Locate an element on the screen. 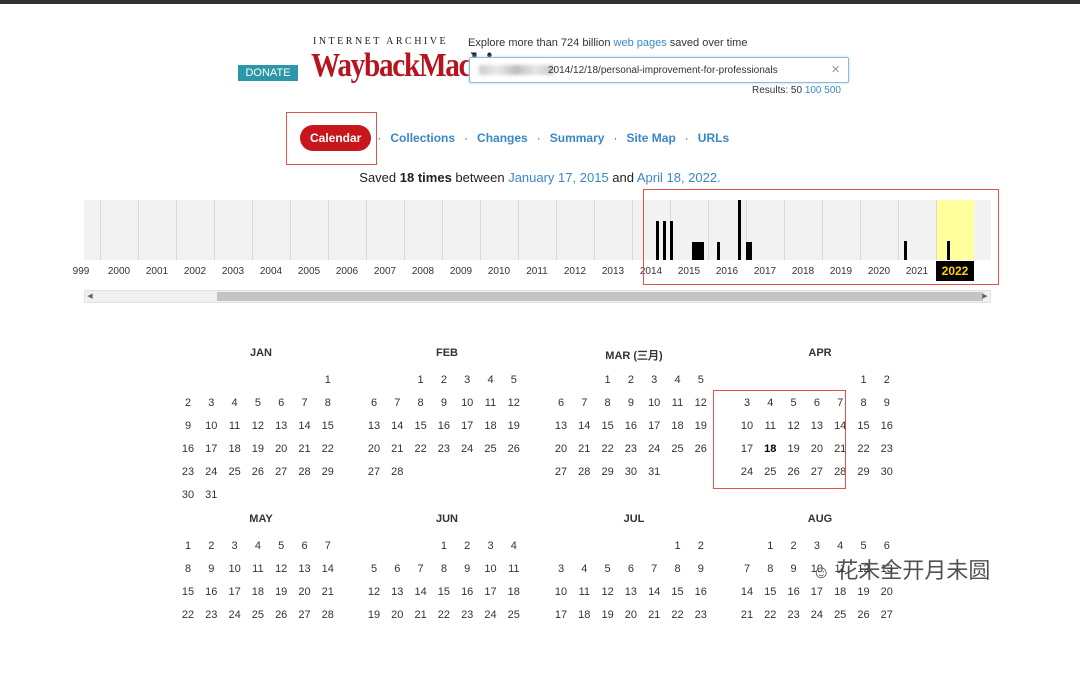  year-label-2006: 2006 is located at coordinates (347, 271).